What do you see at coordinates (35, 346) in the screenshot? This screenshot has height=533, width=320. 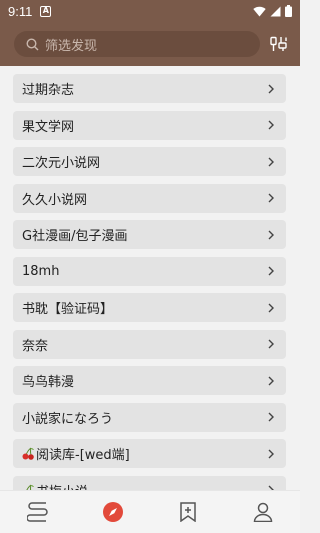 I see `source-item-label: 奈奈` at bounding box center [35, 346].